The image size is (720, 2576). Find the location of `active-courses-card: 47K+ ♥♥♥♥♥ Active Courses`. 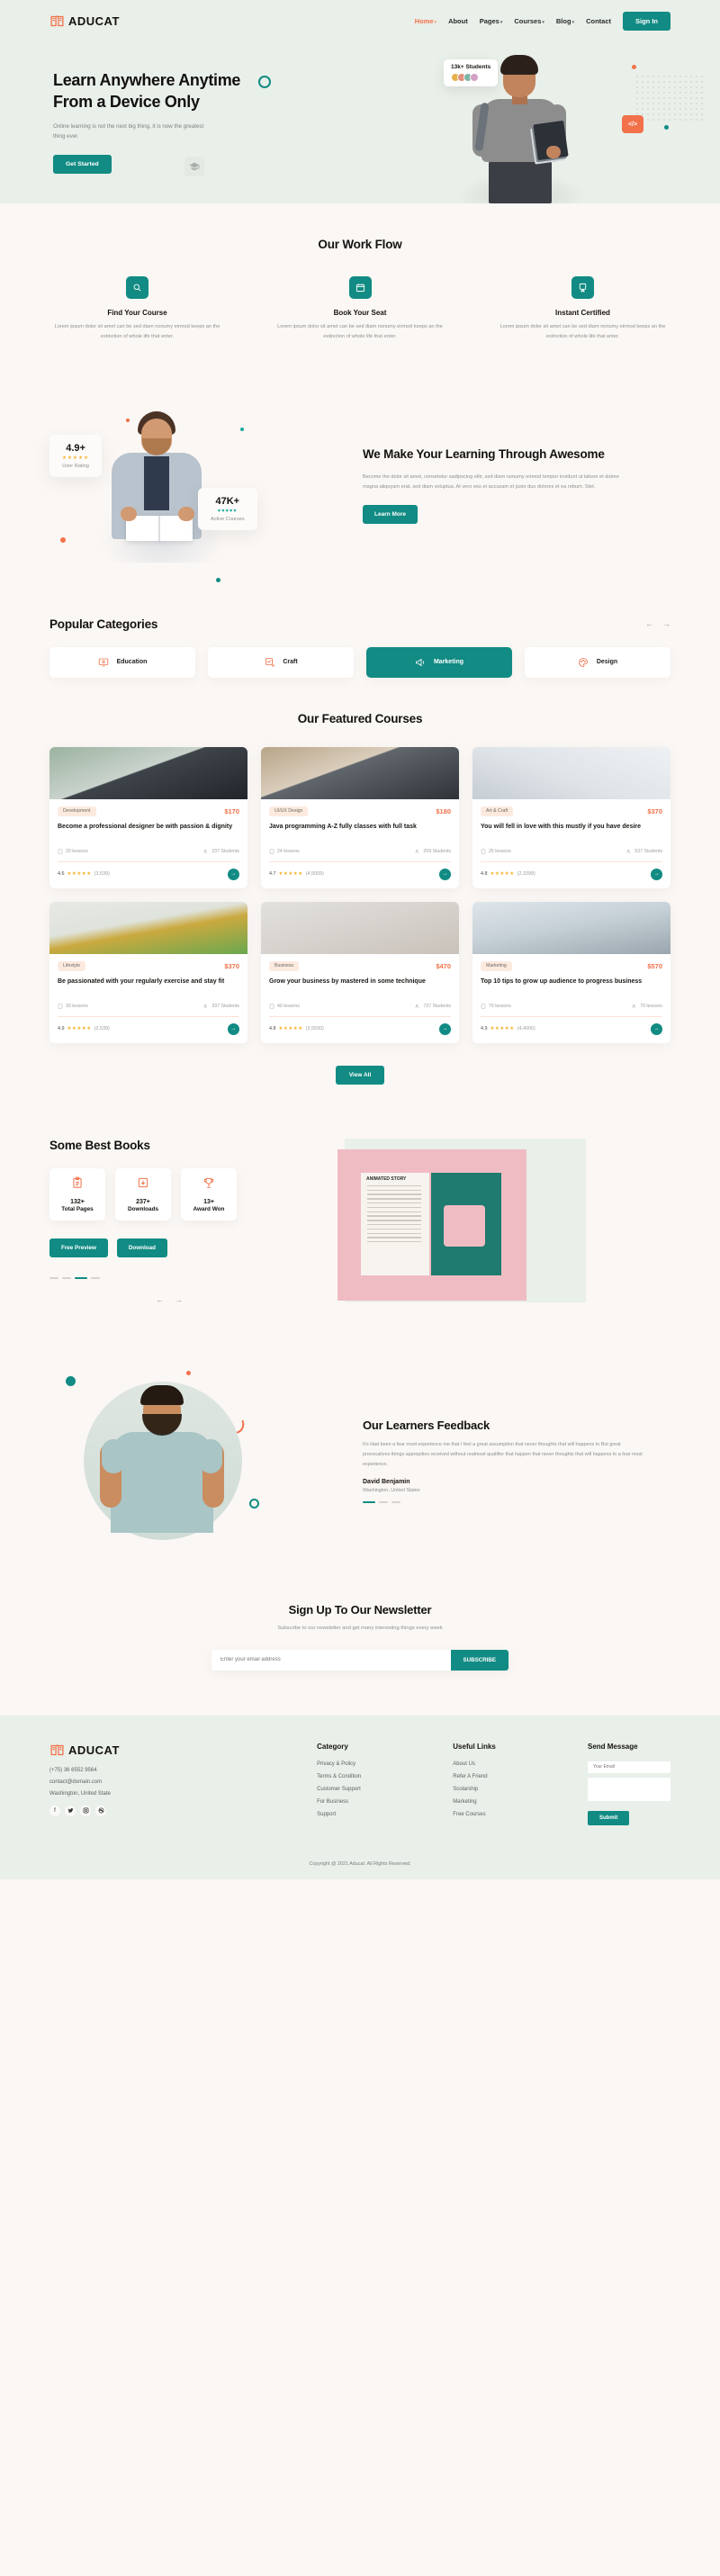

active-courses-card: 47K+ ♥♥♥♥♥ Active Courses is located at coordinates (228, 508).